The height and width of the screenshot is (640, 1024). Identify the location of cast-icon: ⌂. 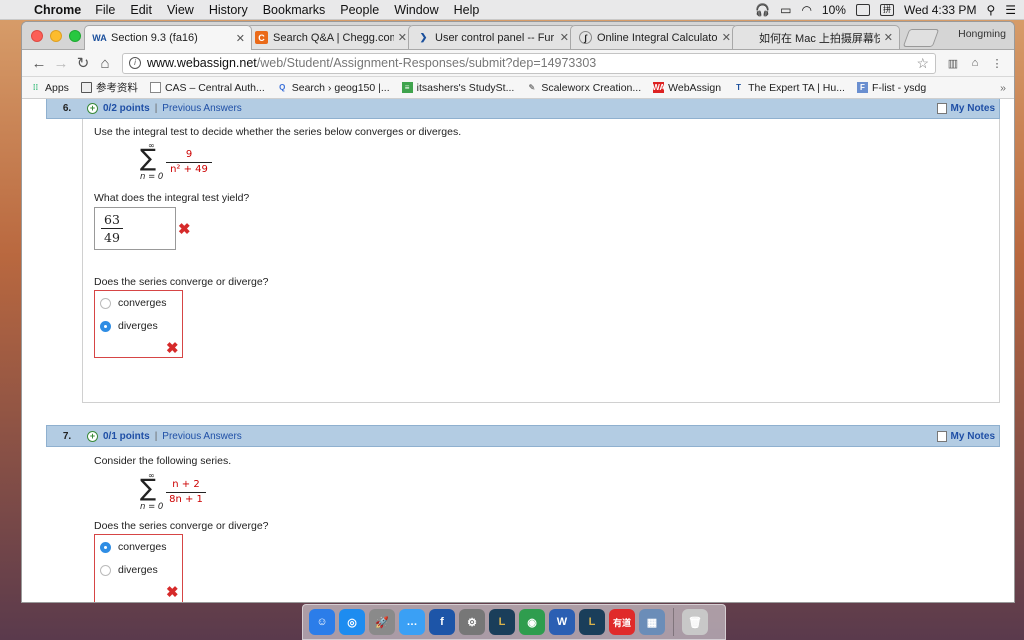
(975, 63).